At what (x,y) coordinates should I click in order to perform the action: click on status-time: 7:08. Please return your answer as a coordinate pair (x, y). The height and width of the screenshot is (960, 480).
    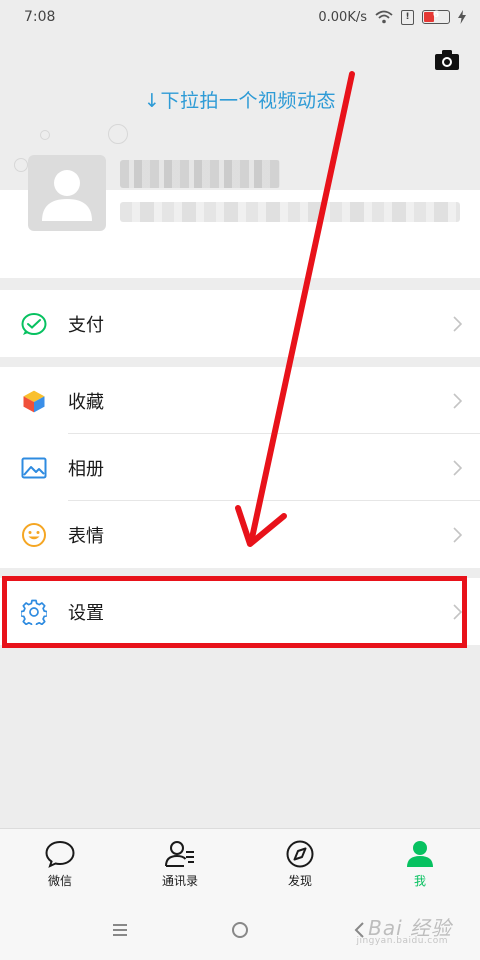
    Looking at the image, I should click on (40, 17).